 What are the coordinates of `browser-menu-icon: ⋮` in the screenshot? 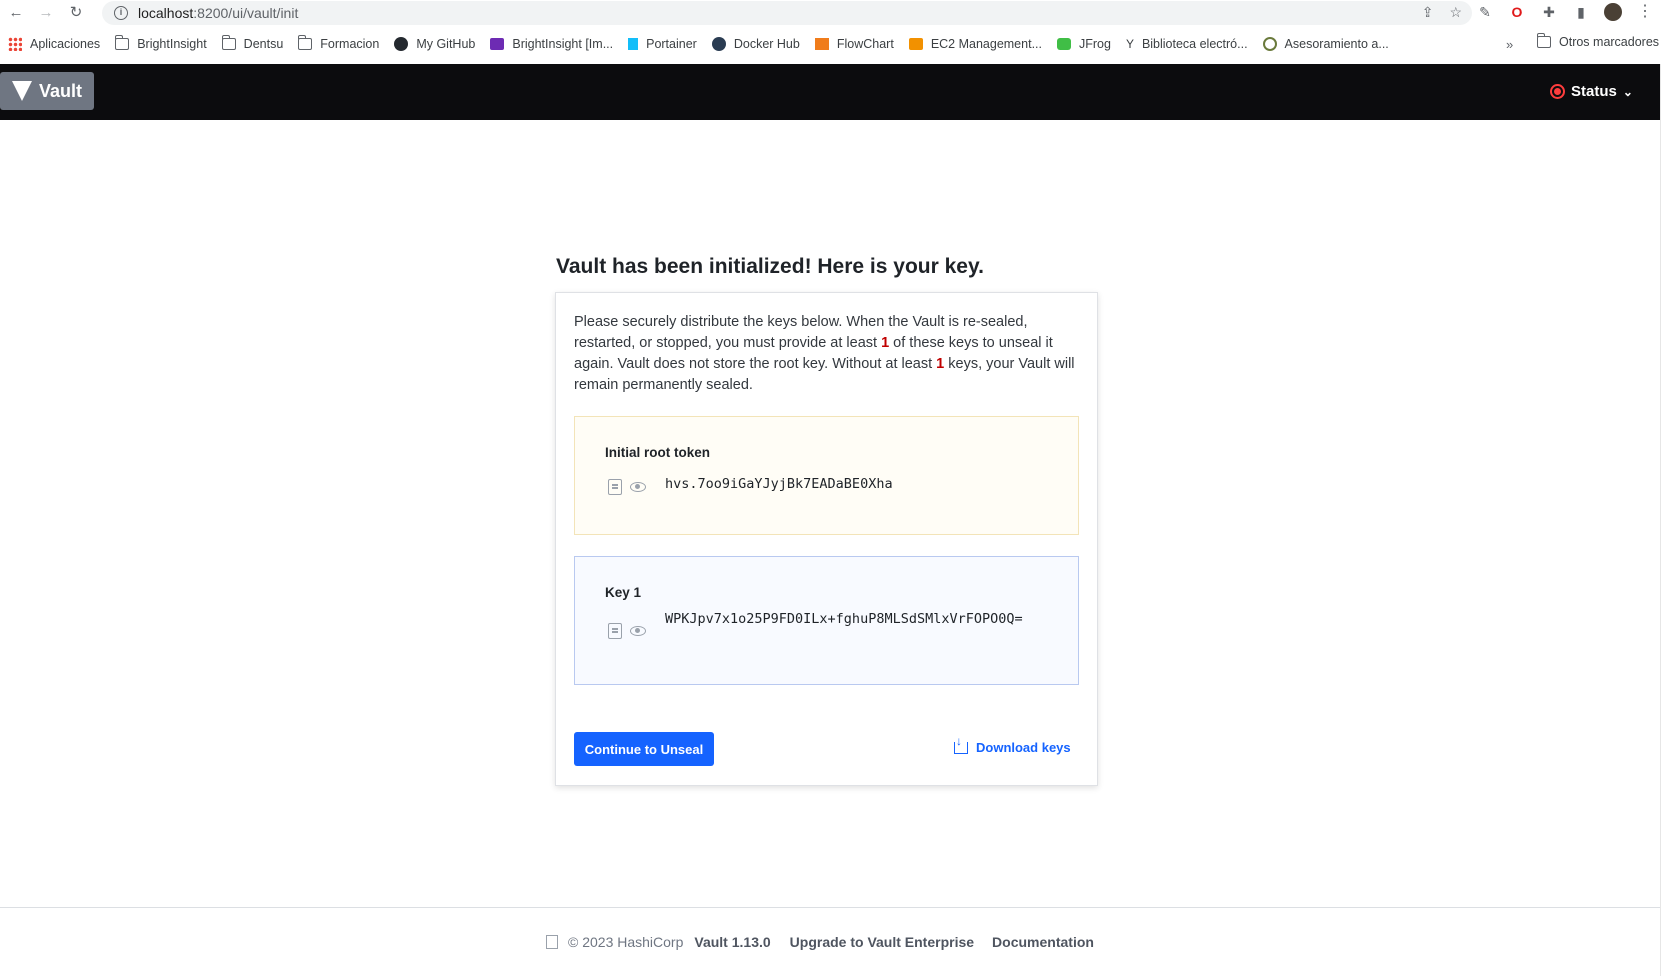 It's located at (1645, 12).